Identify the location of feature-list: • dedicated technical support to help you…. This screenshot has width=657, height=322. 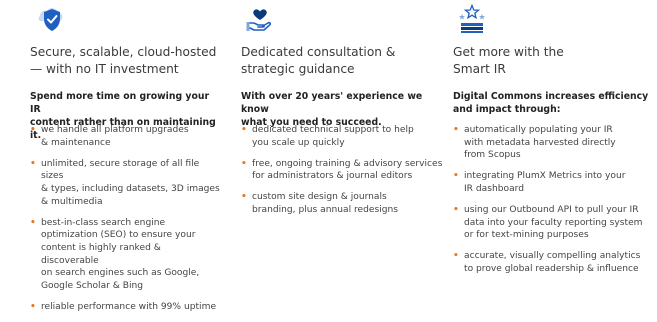
(346, 174).